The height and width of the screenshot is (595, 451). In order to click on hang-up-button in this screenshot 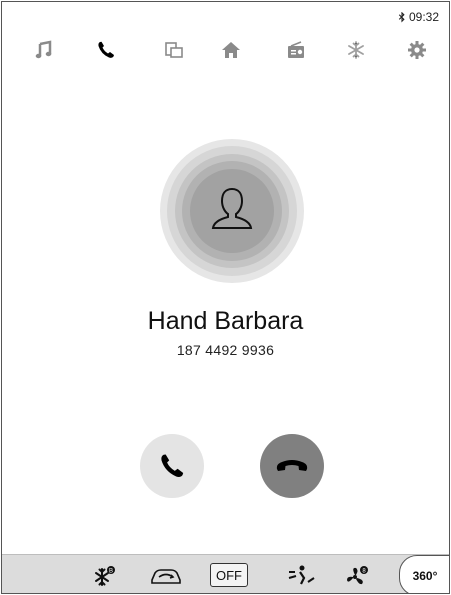, I will do `click(292, 466)`.